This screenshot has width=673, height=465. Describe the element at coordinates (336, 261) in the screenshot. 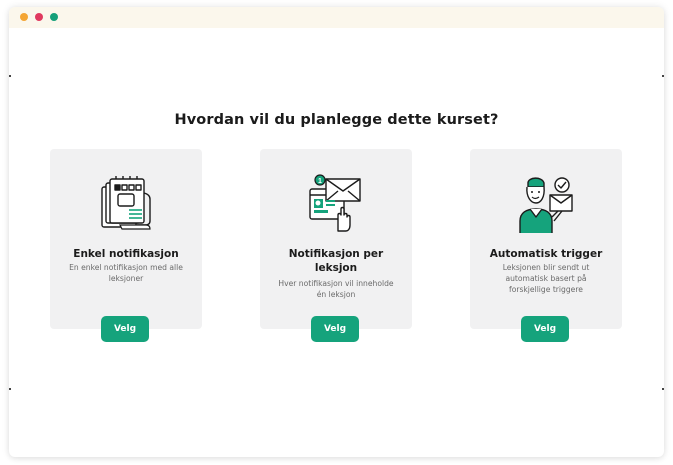

I see `card-title: Notifikasjon per leksjon` at that location.